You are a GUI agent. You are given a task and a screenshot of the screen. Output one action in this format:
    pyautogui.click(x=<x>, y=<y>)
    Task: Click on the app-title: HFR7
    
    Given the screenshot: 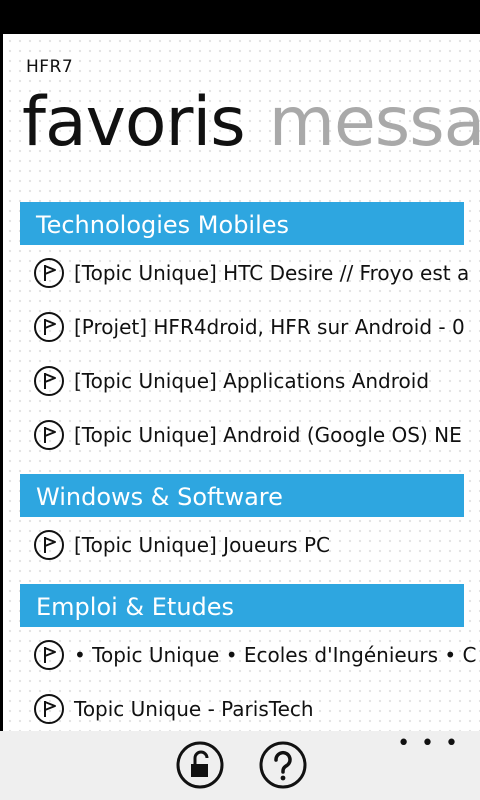 What is the action you would take?
    pyautogui.click(x=50, y=67)
    